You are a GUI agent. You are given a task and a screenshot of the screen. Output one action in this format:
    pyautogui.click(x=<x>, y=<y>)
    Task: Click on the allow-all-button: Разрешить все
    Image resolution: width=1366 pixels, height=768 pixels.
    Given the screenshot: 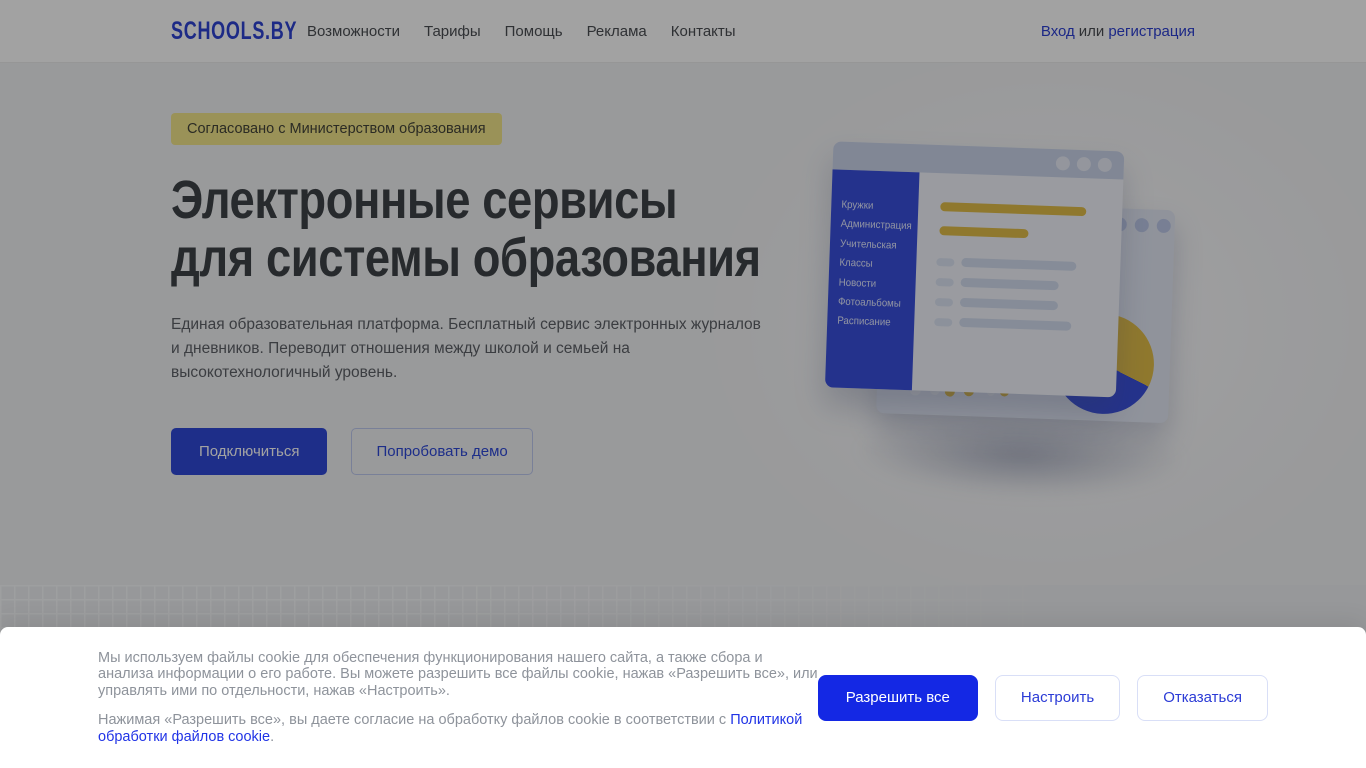 What is the action you would take?
    pyautogui.click(x=897, y=697)
    